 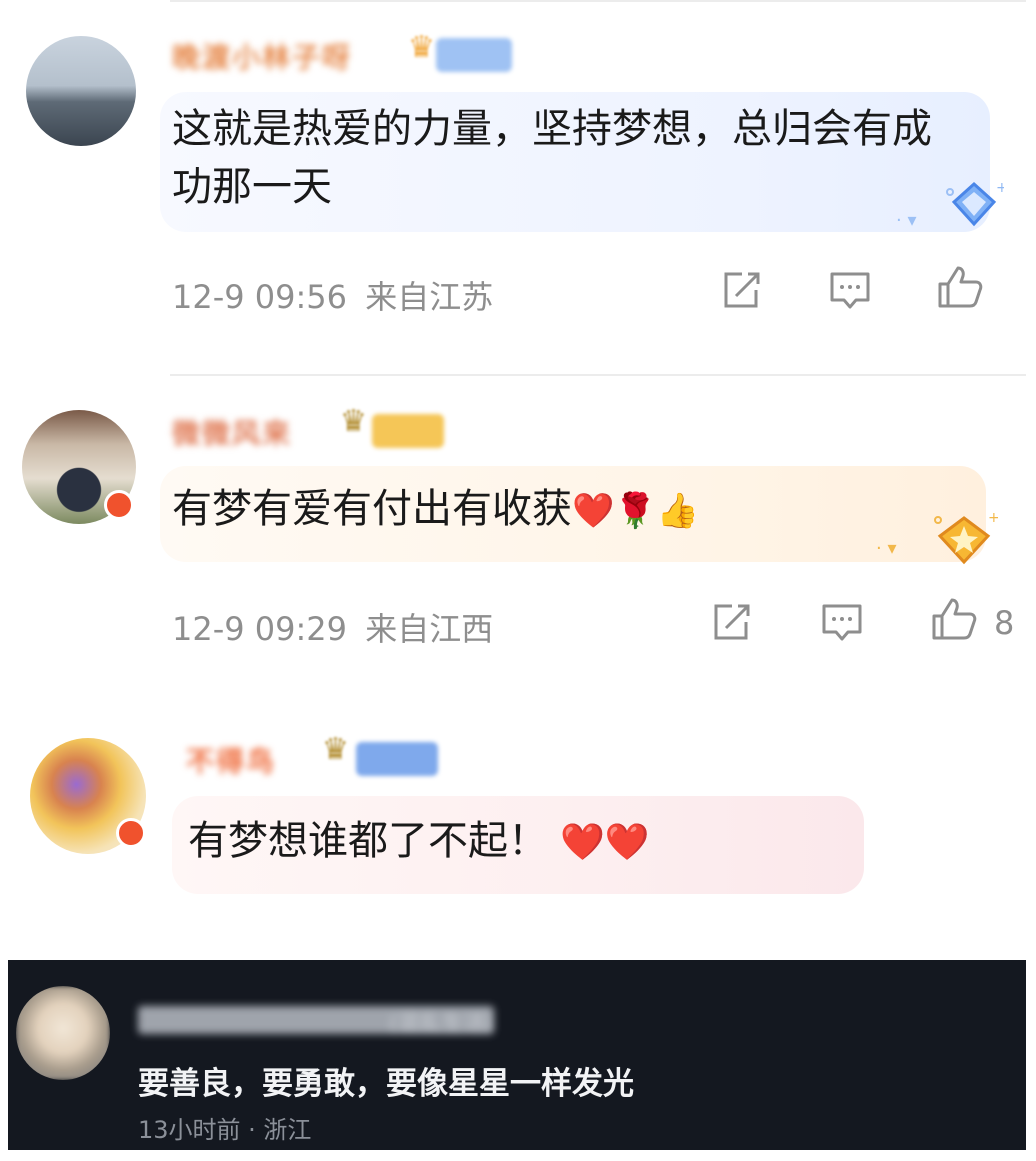 I want to click on emoji: ❤️🌹👍, so click(x=636, y=511).